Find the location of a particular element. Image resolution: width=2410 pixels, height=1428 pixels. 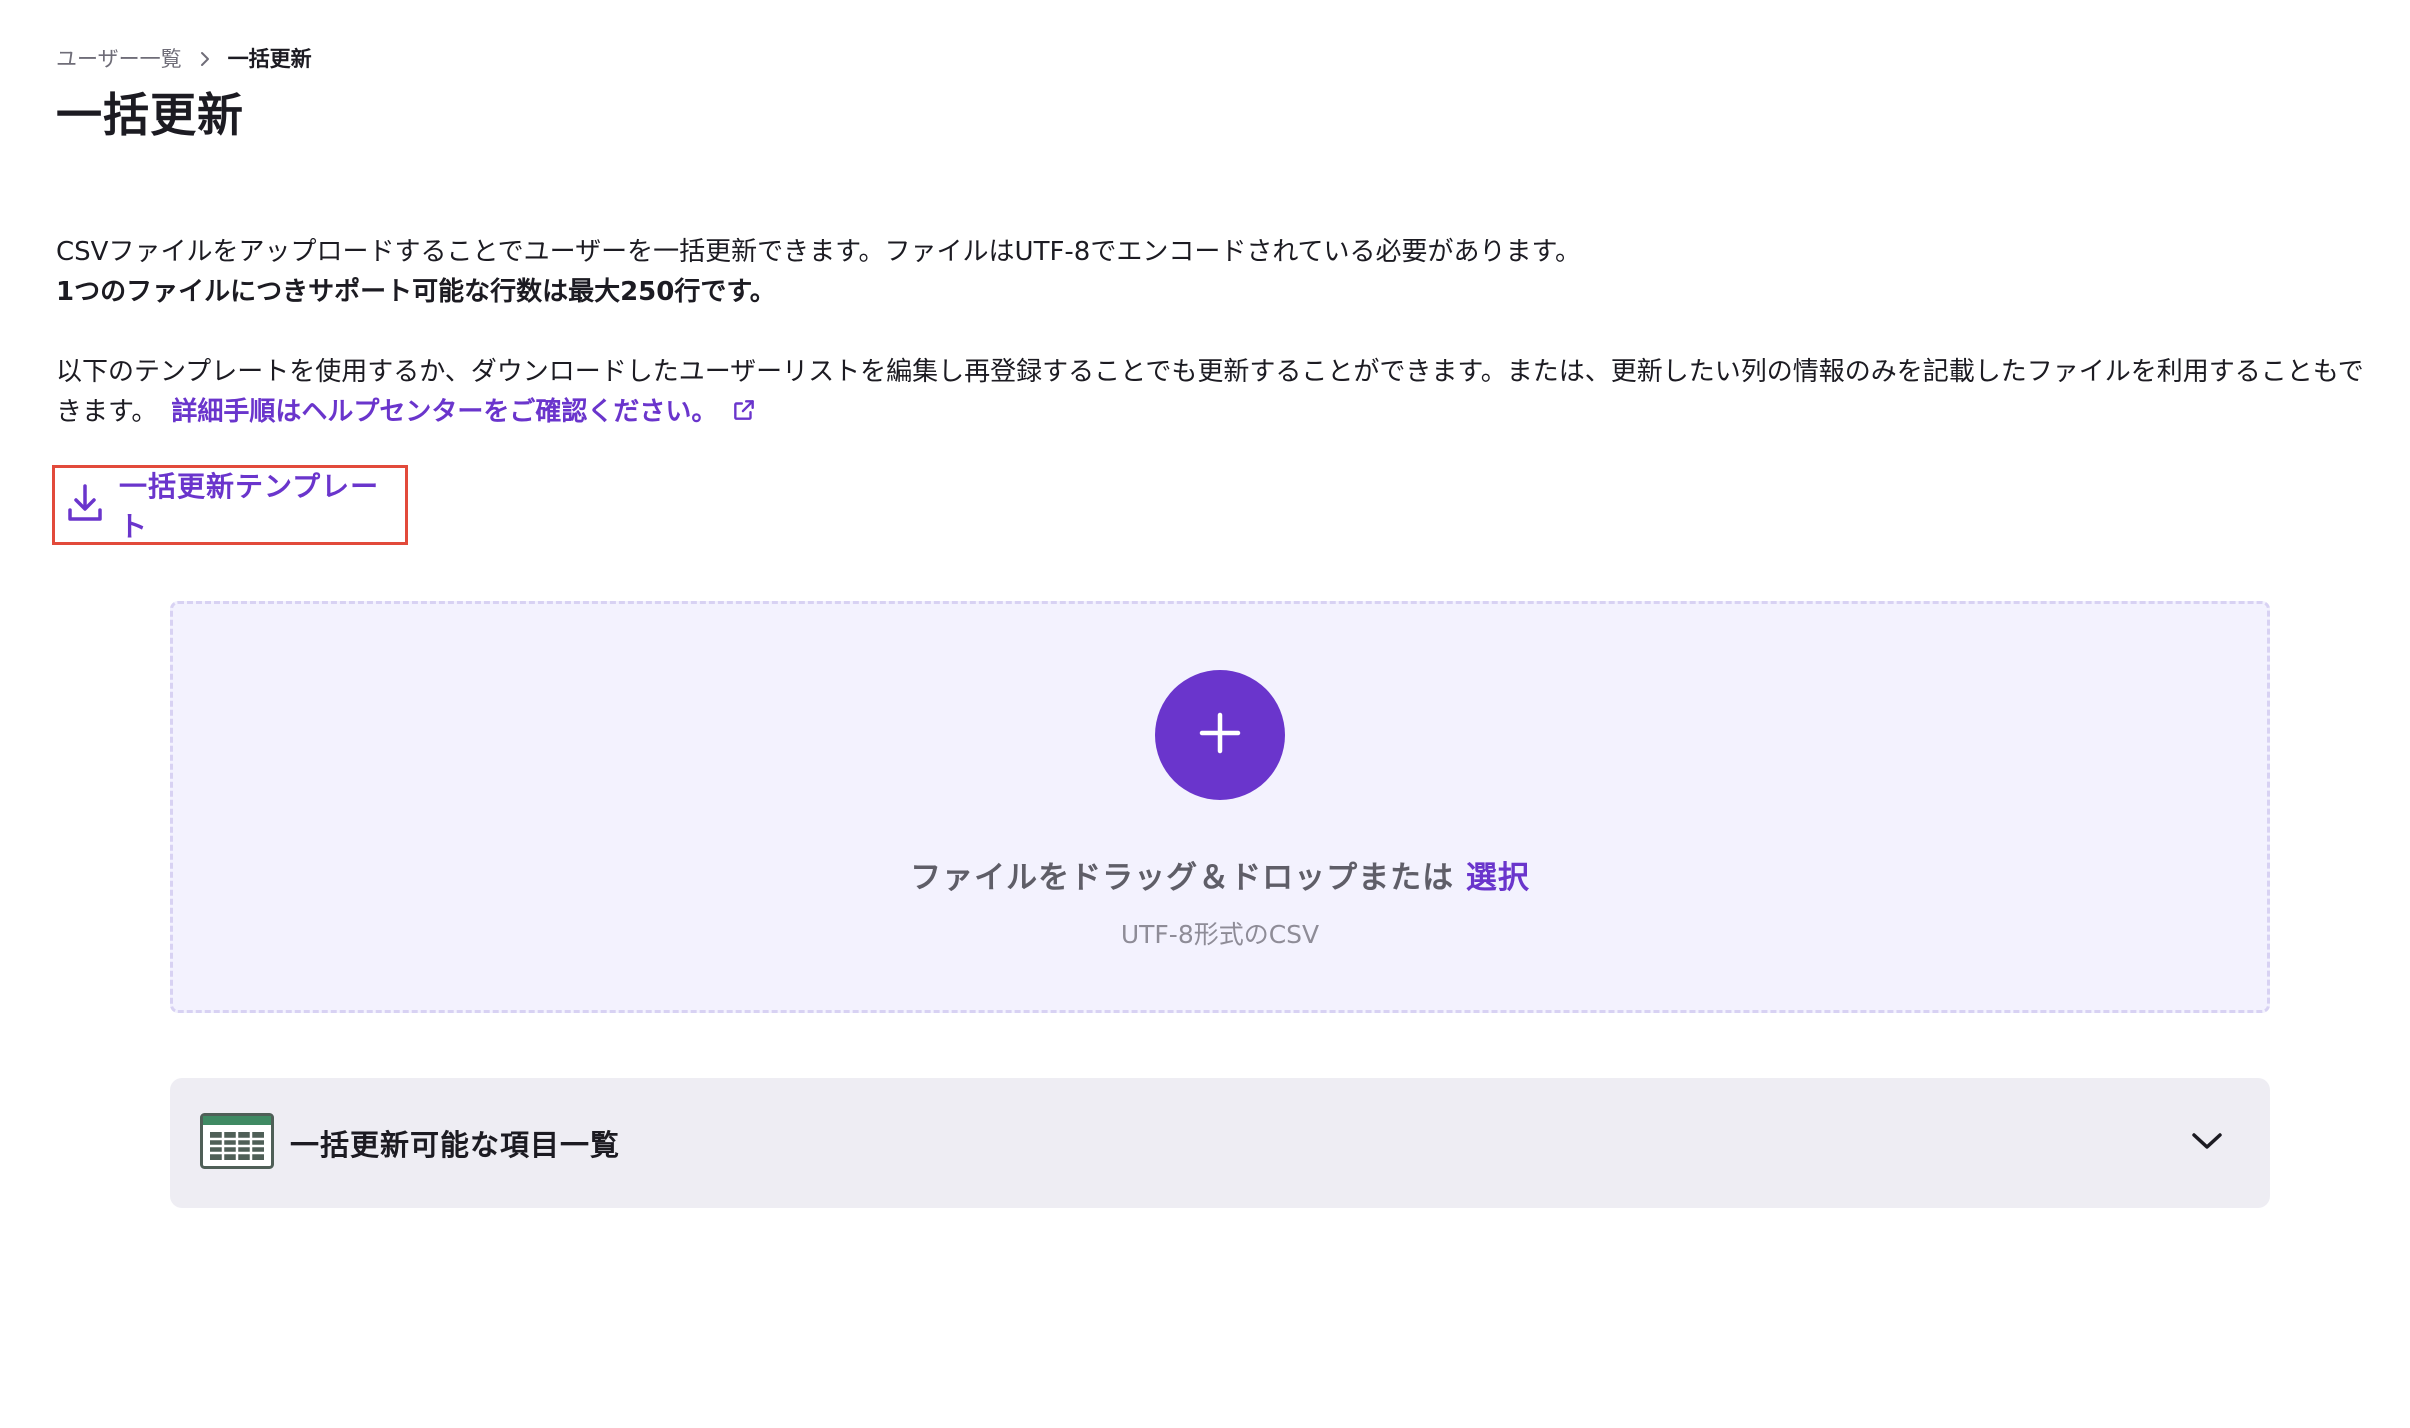

external-link-icon is located at coordinates (744, 415).